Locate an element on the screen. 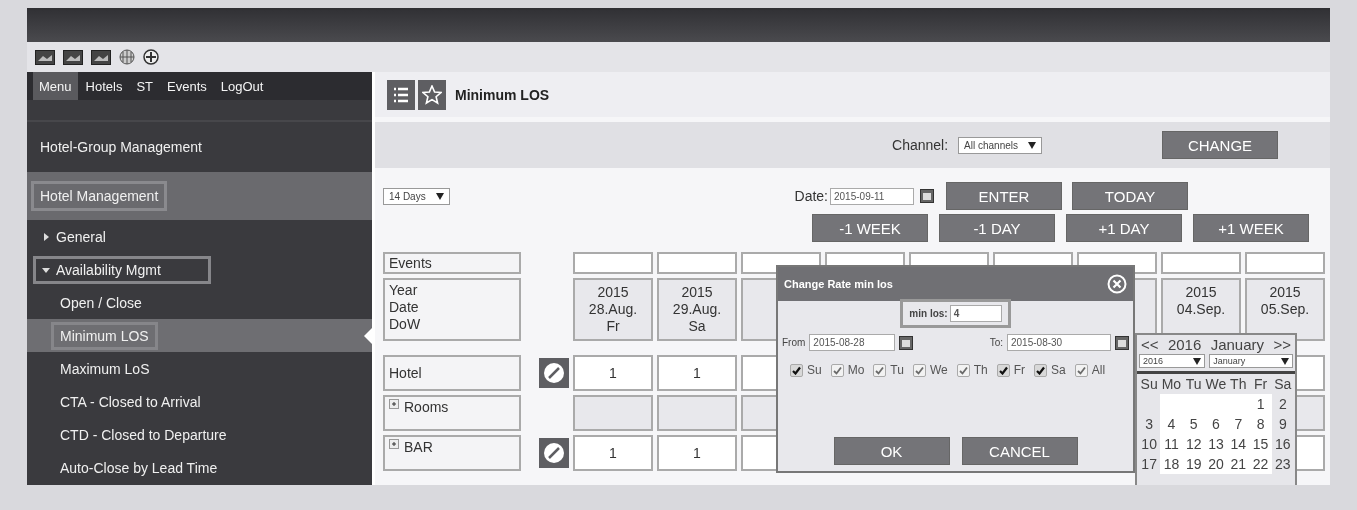 Image resolution: width=1357 pixels, height=510 pixels. weekday-checkbox: Fr is located at coordinates (1011, 370).